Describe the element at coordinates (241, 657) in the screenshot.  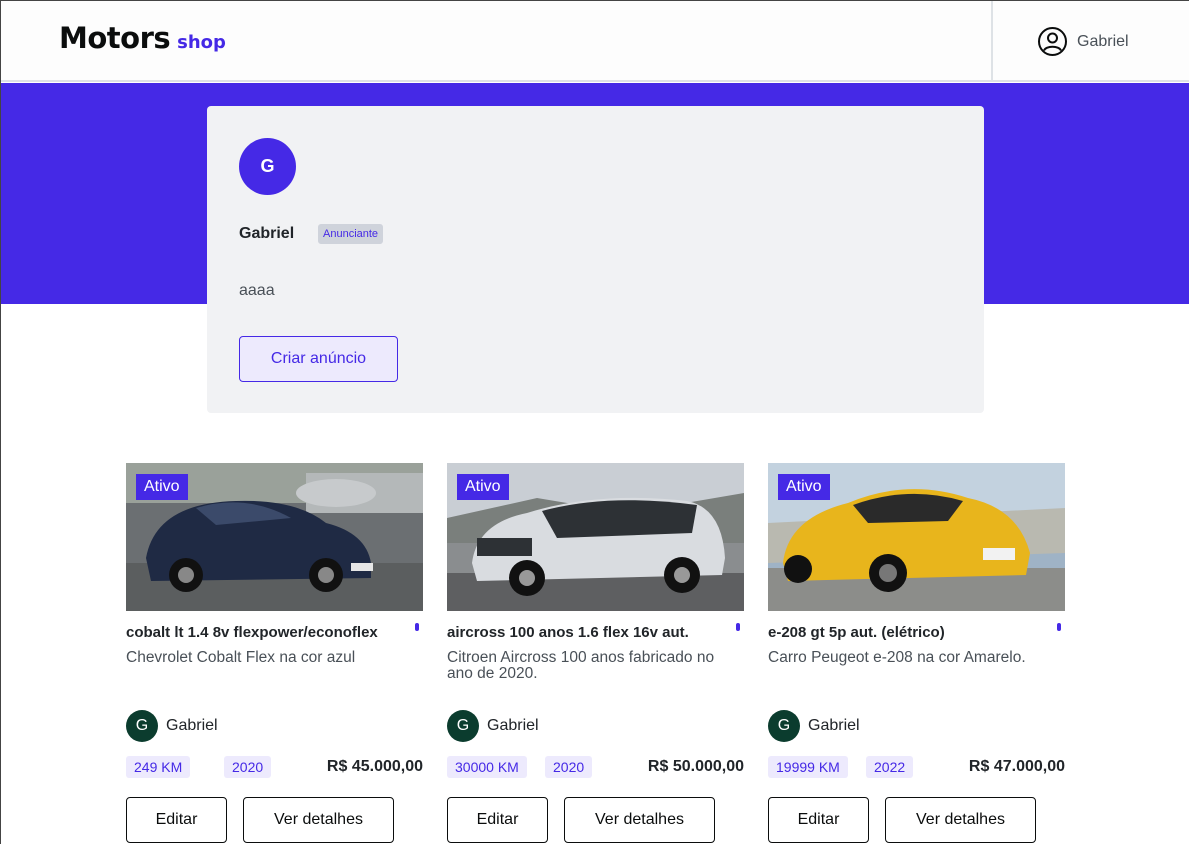
I see `card-description: Chevrolet Cobalt Flex na cor azul` at that location.